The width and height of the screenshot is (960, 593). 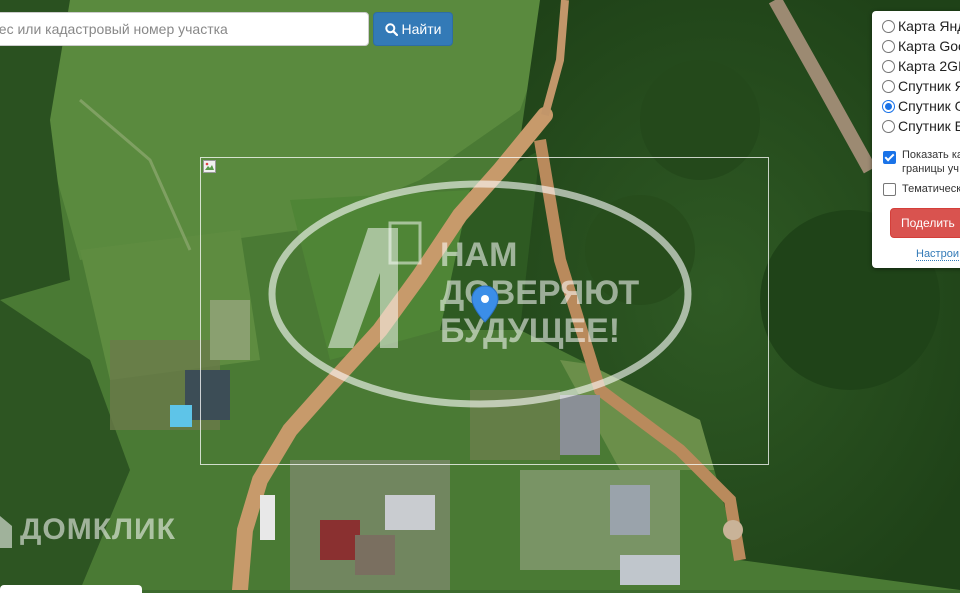 What do you see at coordinates (888, 46) in the screenshot?
I see `radio-google-map` at bounding box center [888, 46].